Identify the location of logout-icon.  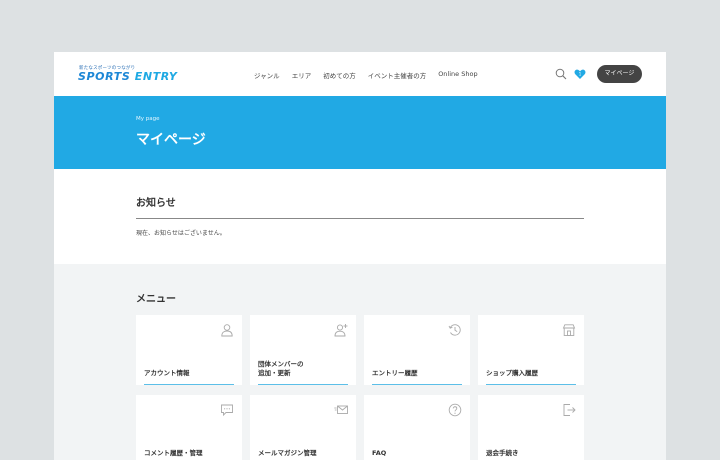
(569, 410).